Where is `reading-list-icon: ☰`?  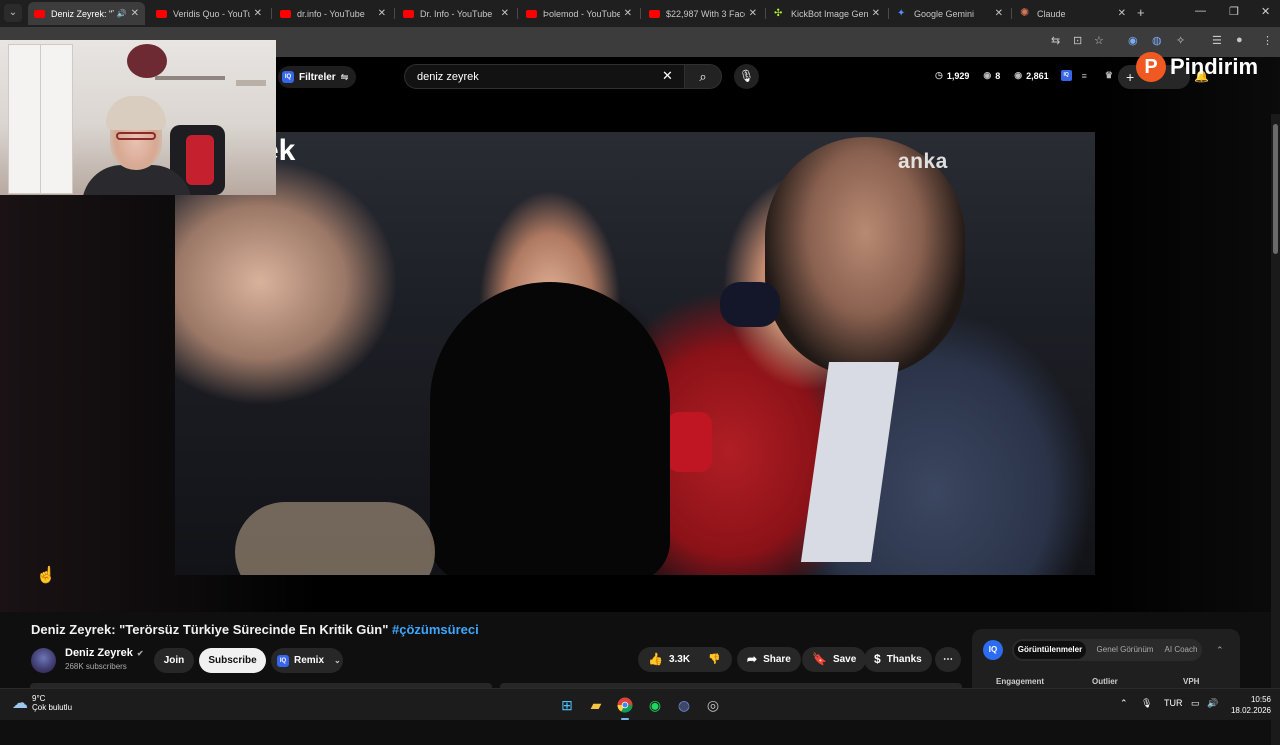
reading-list-icon: ☰ is located at coordinates (1217, 40).